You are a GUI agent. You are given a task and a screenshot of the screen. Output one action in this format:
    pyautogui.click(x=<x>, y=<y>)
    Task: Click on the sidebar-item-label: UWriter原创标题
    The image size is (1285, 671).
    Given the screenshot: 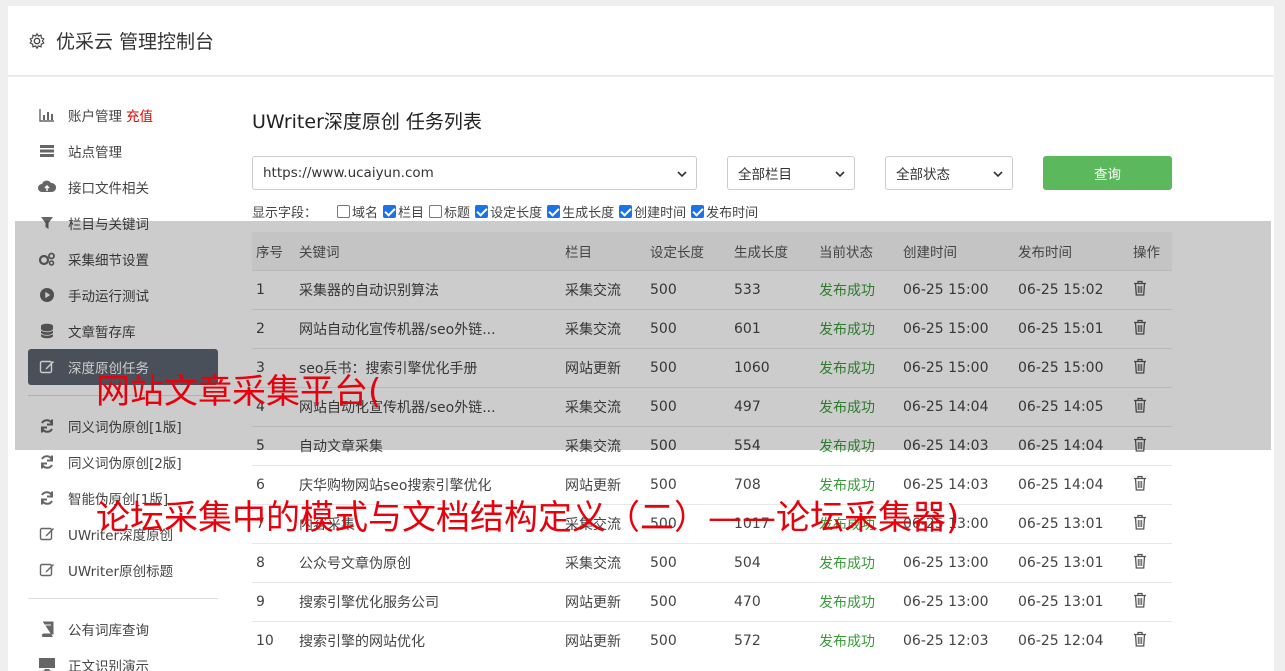 What is the action you would take?
    pyautogui.click(x=121, y=572)
    